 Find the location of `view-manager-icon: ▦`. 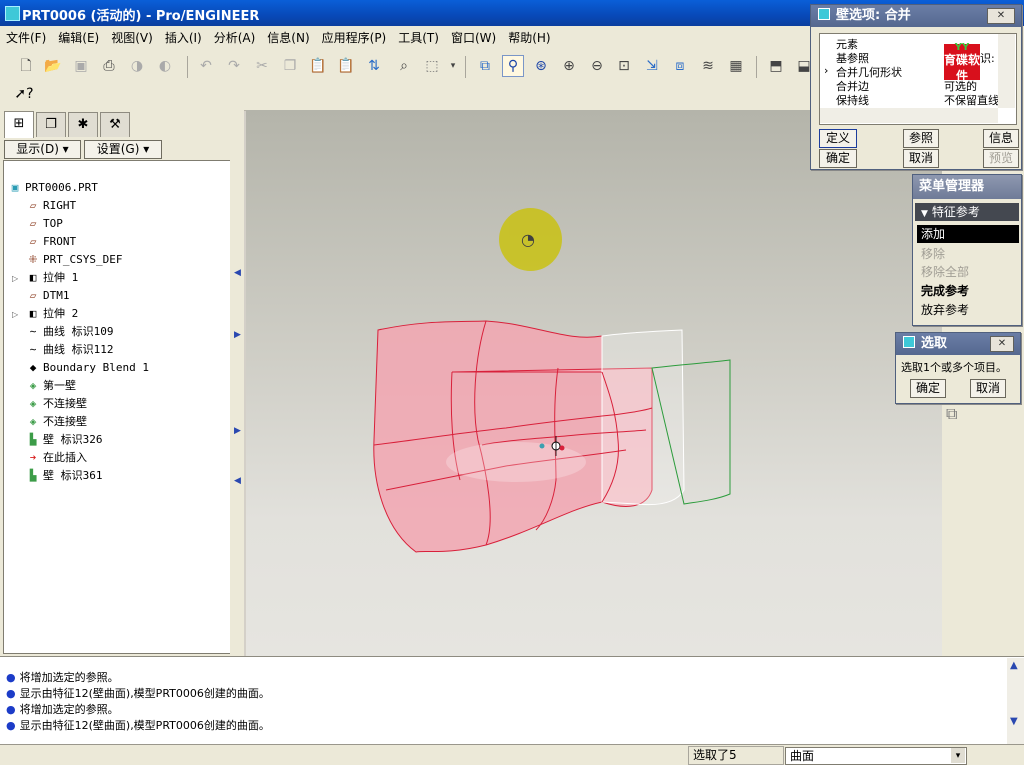

view-manager-icon: ▦ is located at coordinates (736, 66).